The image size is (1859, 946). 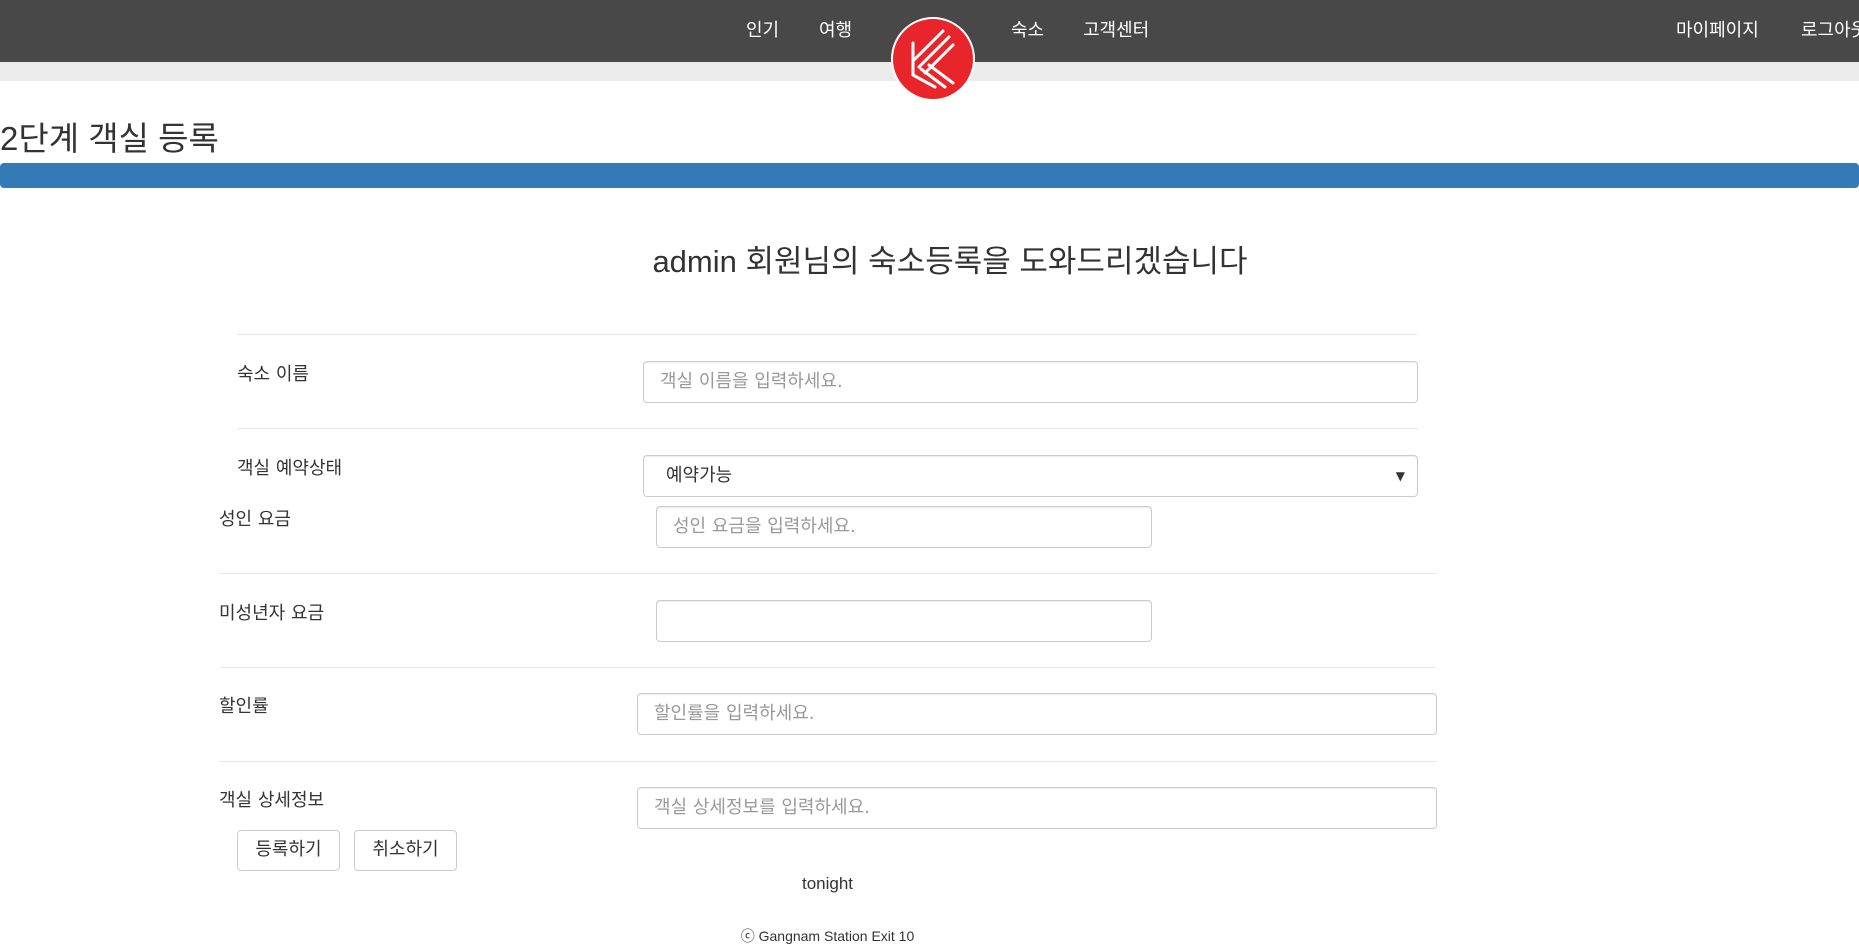 I want to click on chevron-down-icon: ▼, so click(x=1400, y=476).